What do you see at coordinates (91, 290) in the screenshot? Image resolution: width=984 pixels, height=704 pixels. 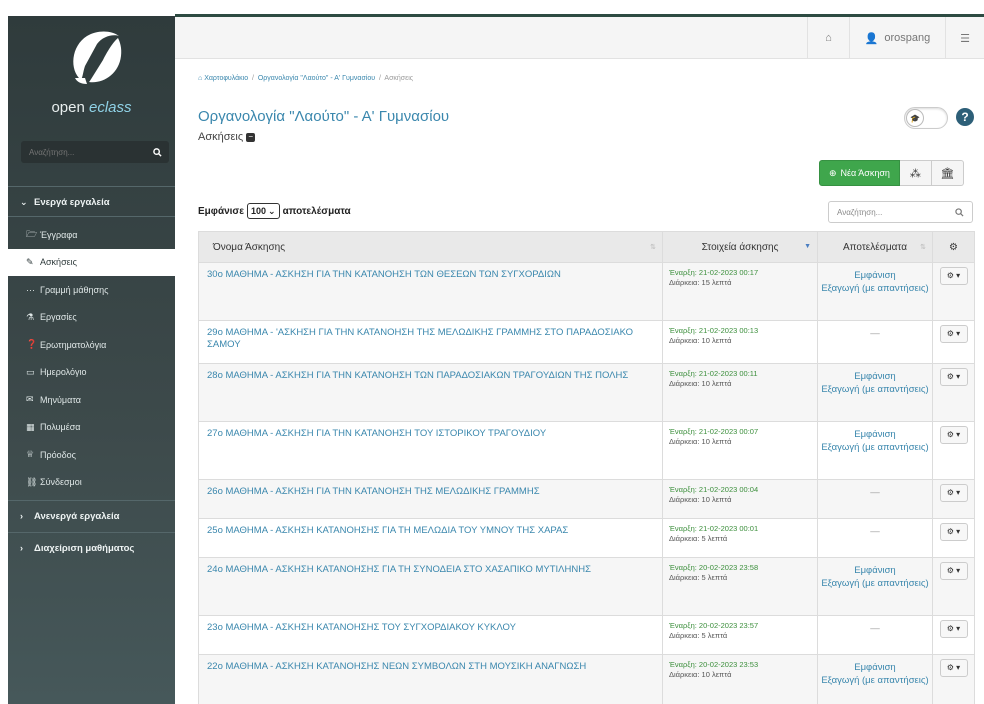 I see `sidebar-item-learning-path: ··· Γραμμή μάθησης` at bounding box center [91, 290].